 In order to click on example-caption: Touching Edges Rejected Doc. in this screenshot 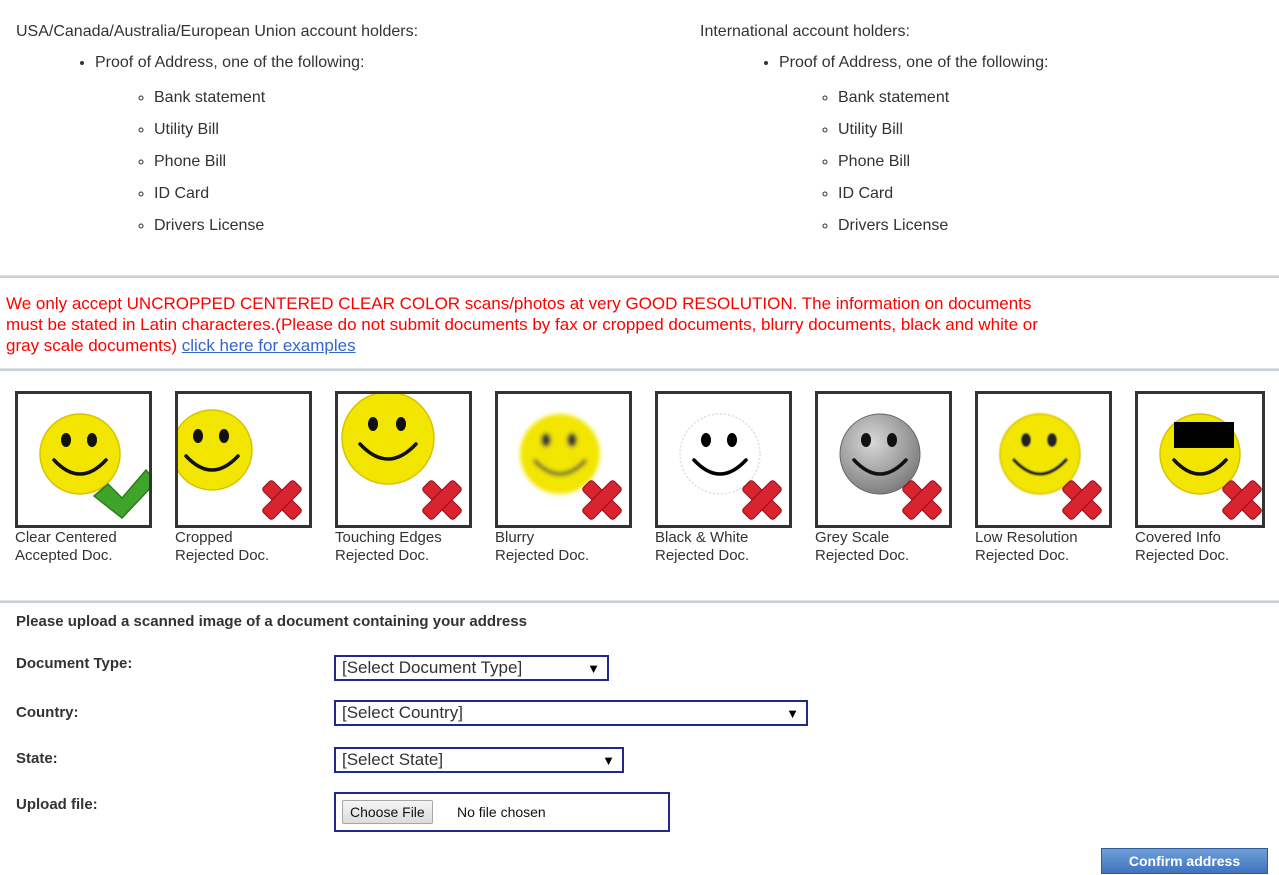, I will do `click(388, 546)`.